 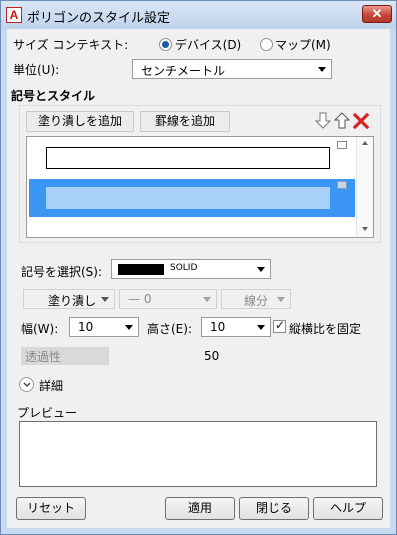 What do you see at coordinates (232, 69) in the screenshot?
I see `unit-select: センチメートル` at bounding box center [232, 69].